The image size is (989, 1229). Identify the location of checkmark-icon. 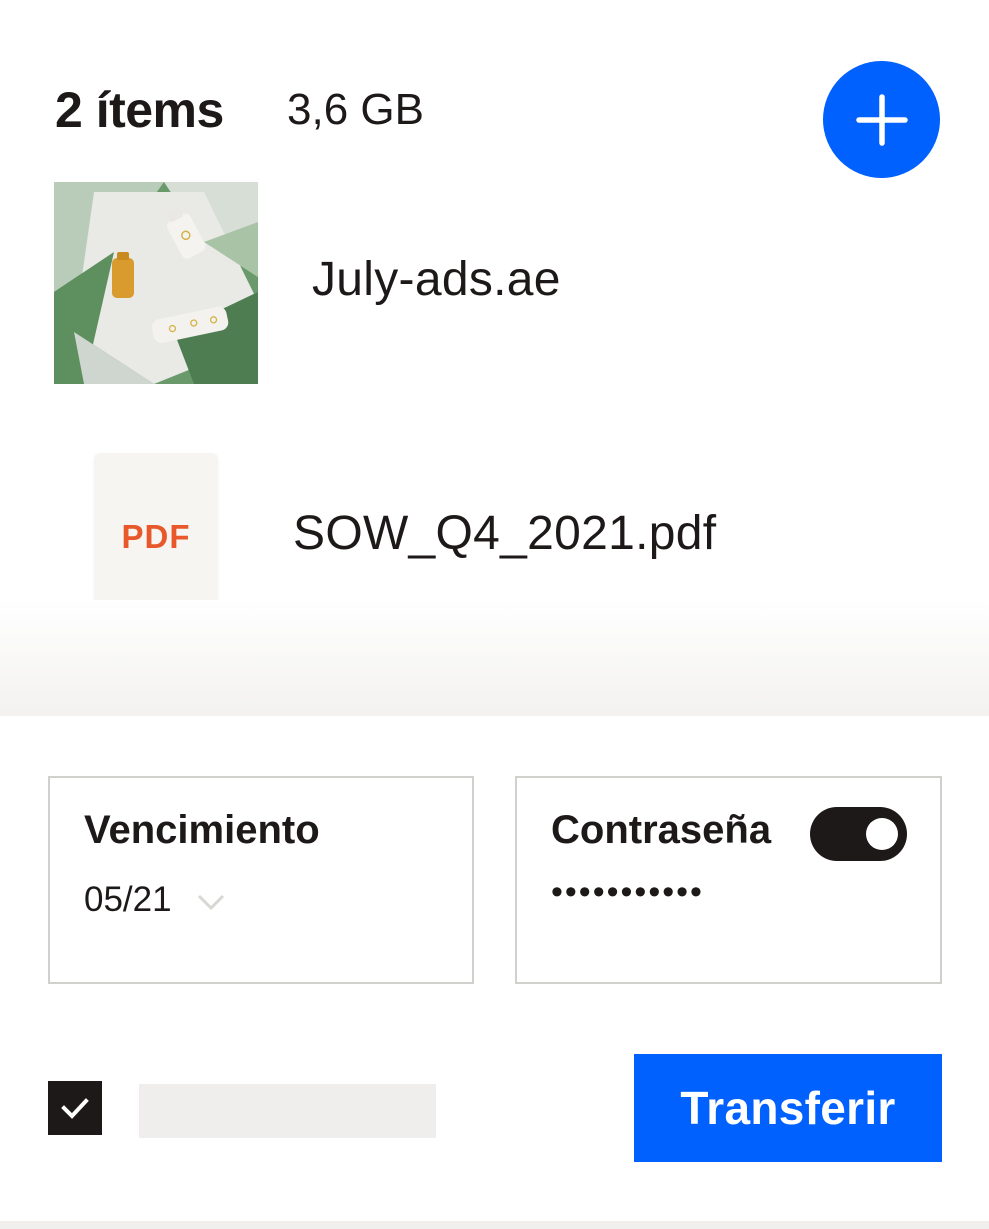
(75, 1108).